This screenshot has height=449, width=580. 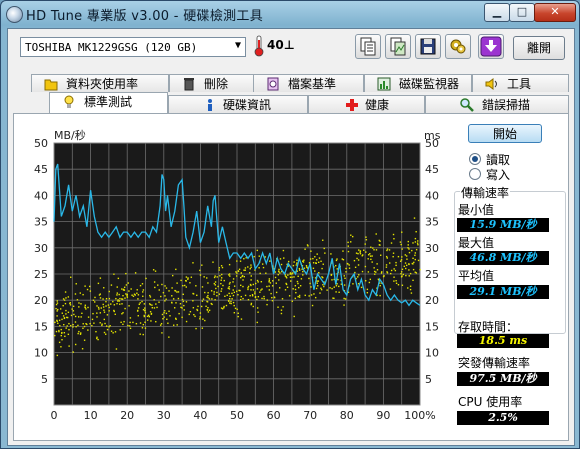 What do you see at coordinates (458, 46) in the screenshot?
I see `options-button` at bounding box center [458, 46].